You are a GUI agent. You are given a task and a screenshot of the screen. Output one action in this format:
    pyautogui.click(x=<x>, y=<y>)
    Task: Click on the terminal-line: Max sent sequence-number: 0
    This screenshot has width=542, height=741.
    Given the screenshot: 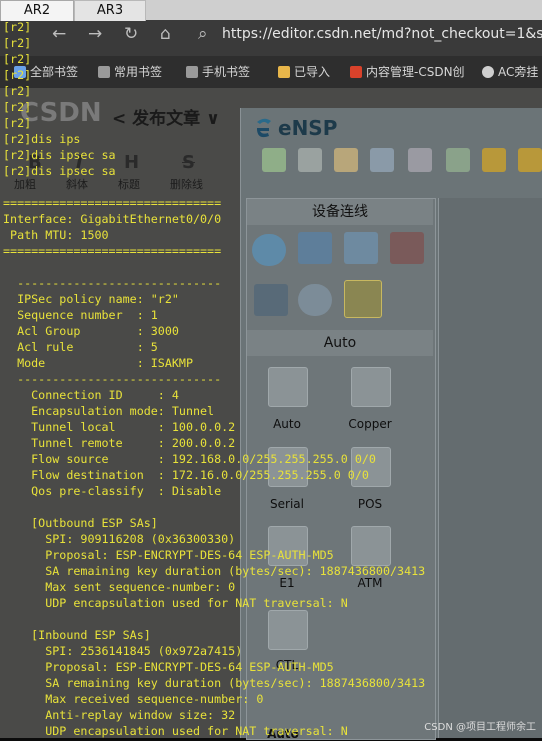 What is the action you would take?
    pyautogui.click(x=119, y=587)
    